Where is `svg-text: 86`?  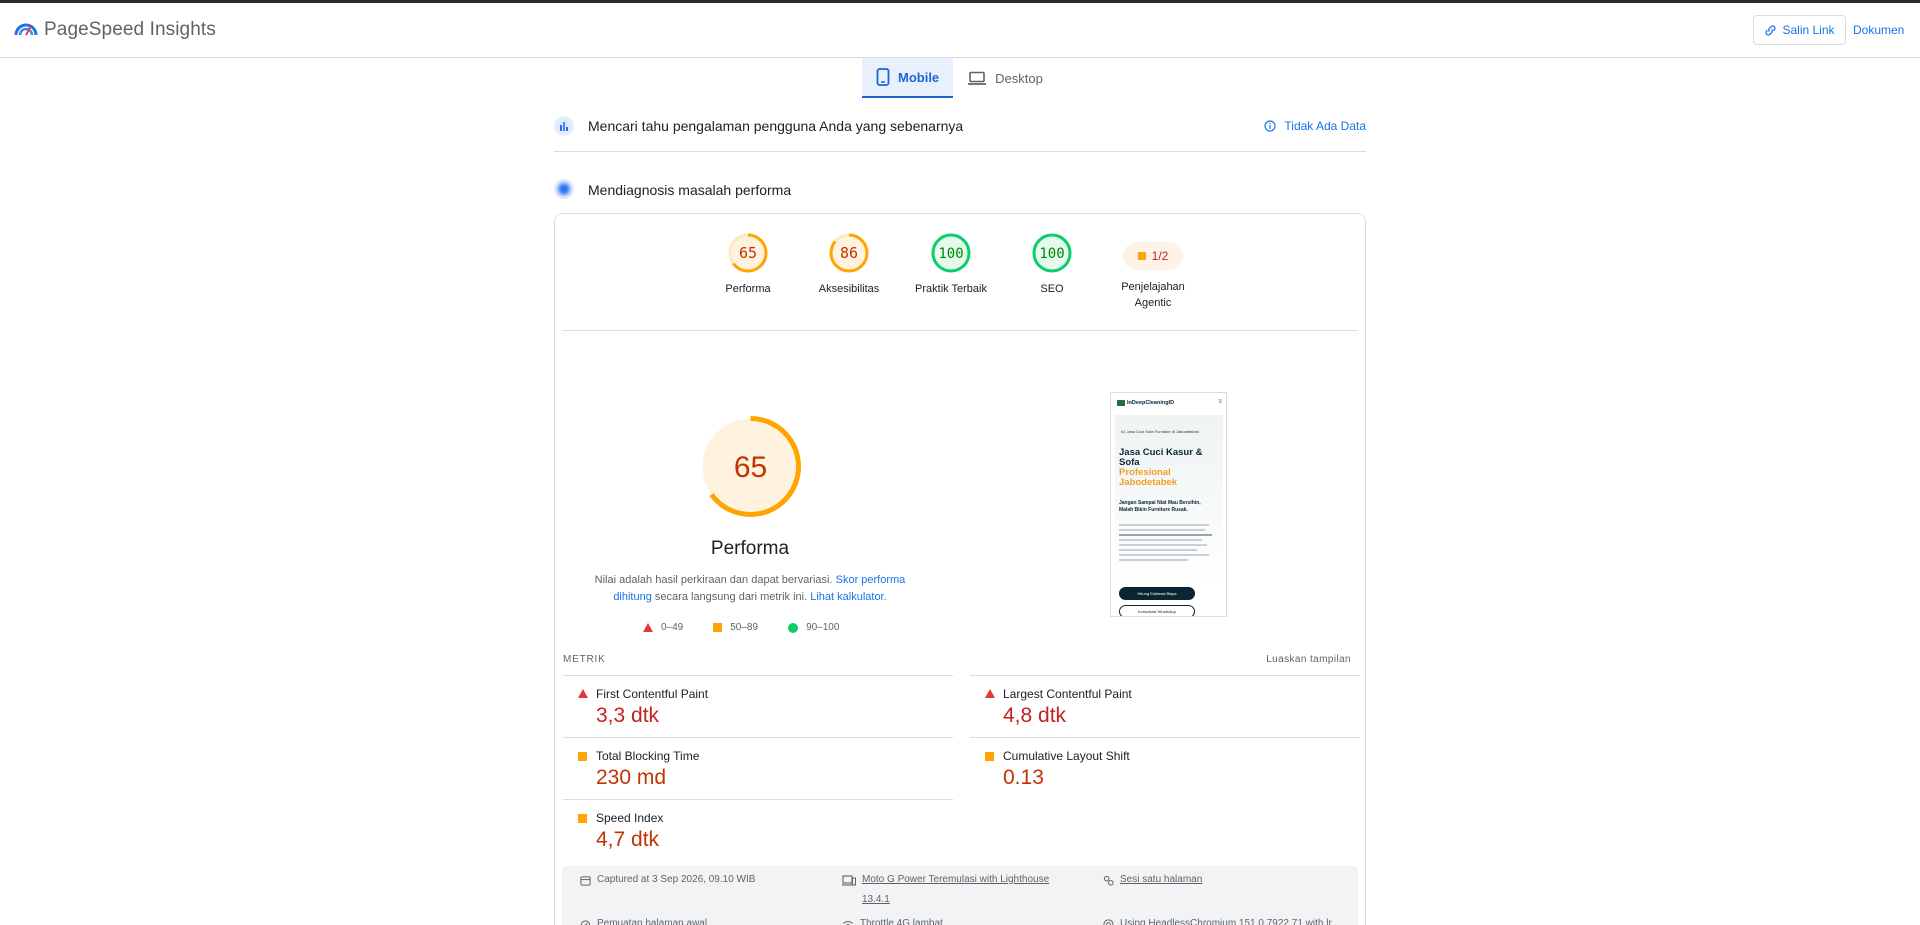
svg-text: 86 is located at coordinates (849, 253).